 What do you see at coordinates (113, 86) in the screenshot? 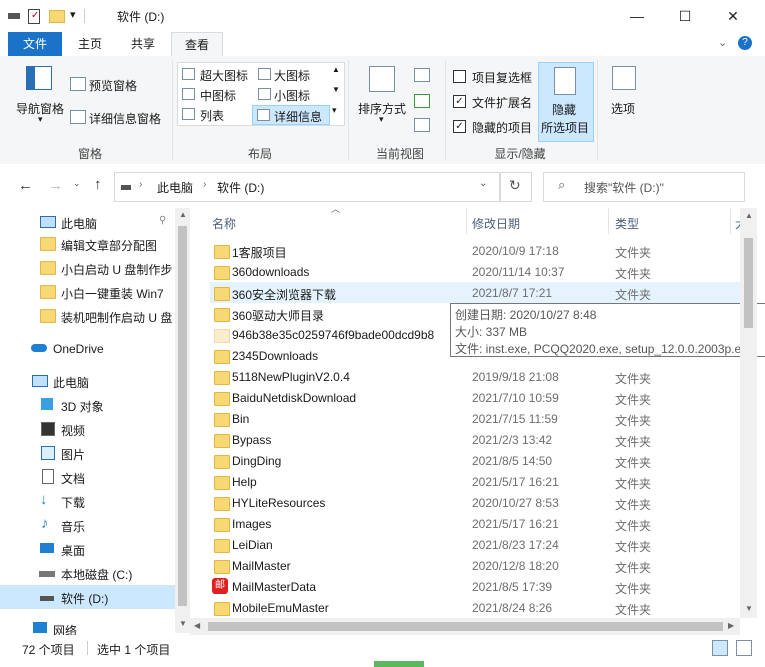
I see `preview-pane-label: 预览窗格` at bounding box center [113, 86].